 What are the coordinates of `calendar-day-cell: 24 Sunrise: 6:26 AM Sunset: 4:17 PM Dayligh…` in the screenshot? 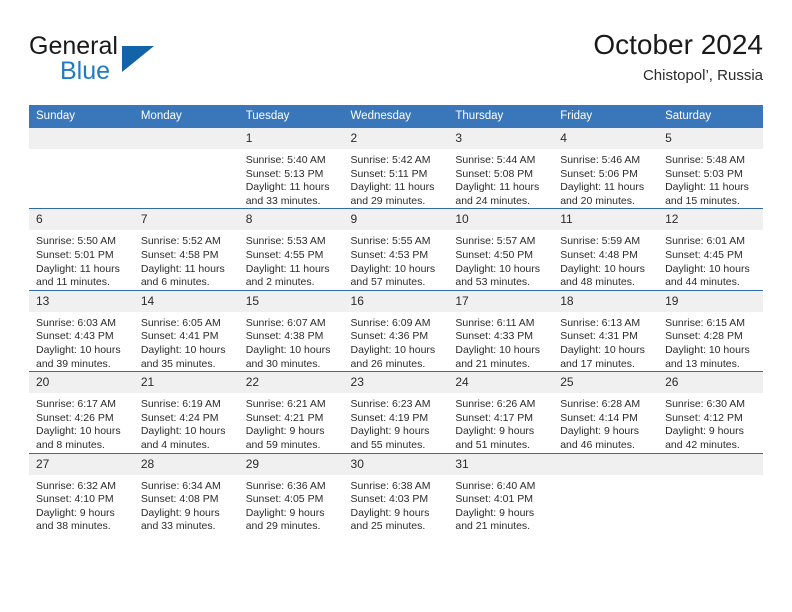 It's located at (501, 412).